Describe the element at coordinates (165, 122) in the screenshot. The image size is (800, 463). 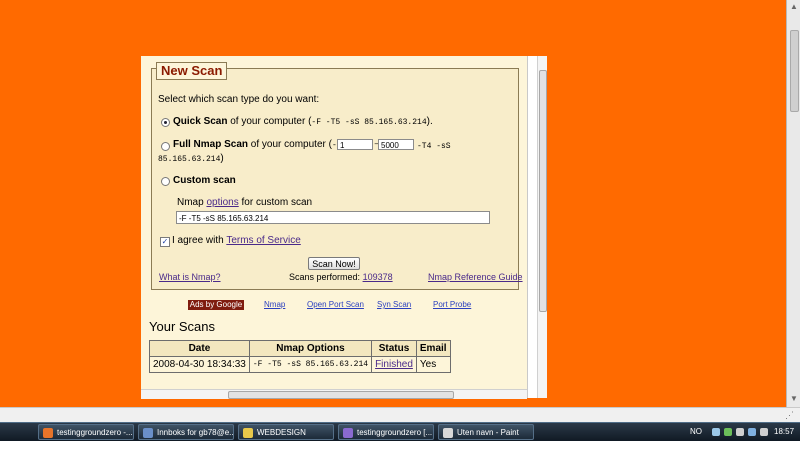
I see `quick-scan-radio` at that location.